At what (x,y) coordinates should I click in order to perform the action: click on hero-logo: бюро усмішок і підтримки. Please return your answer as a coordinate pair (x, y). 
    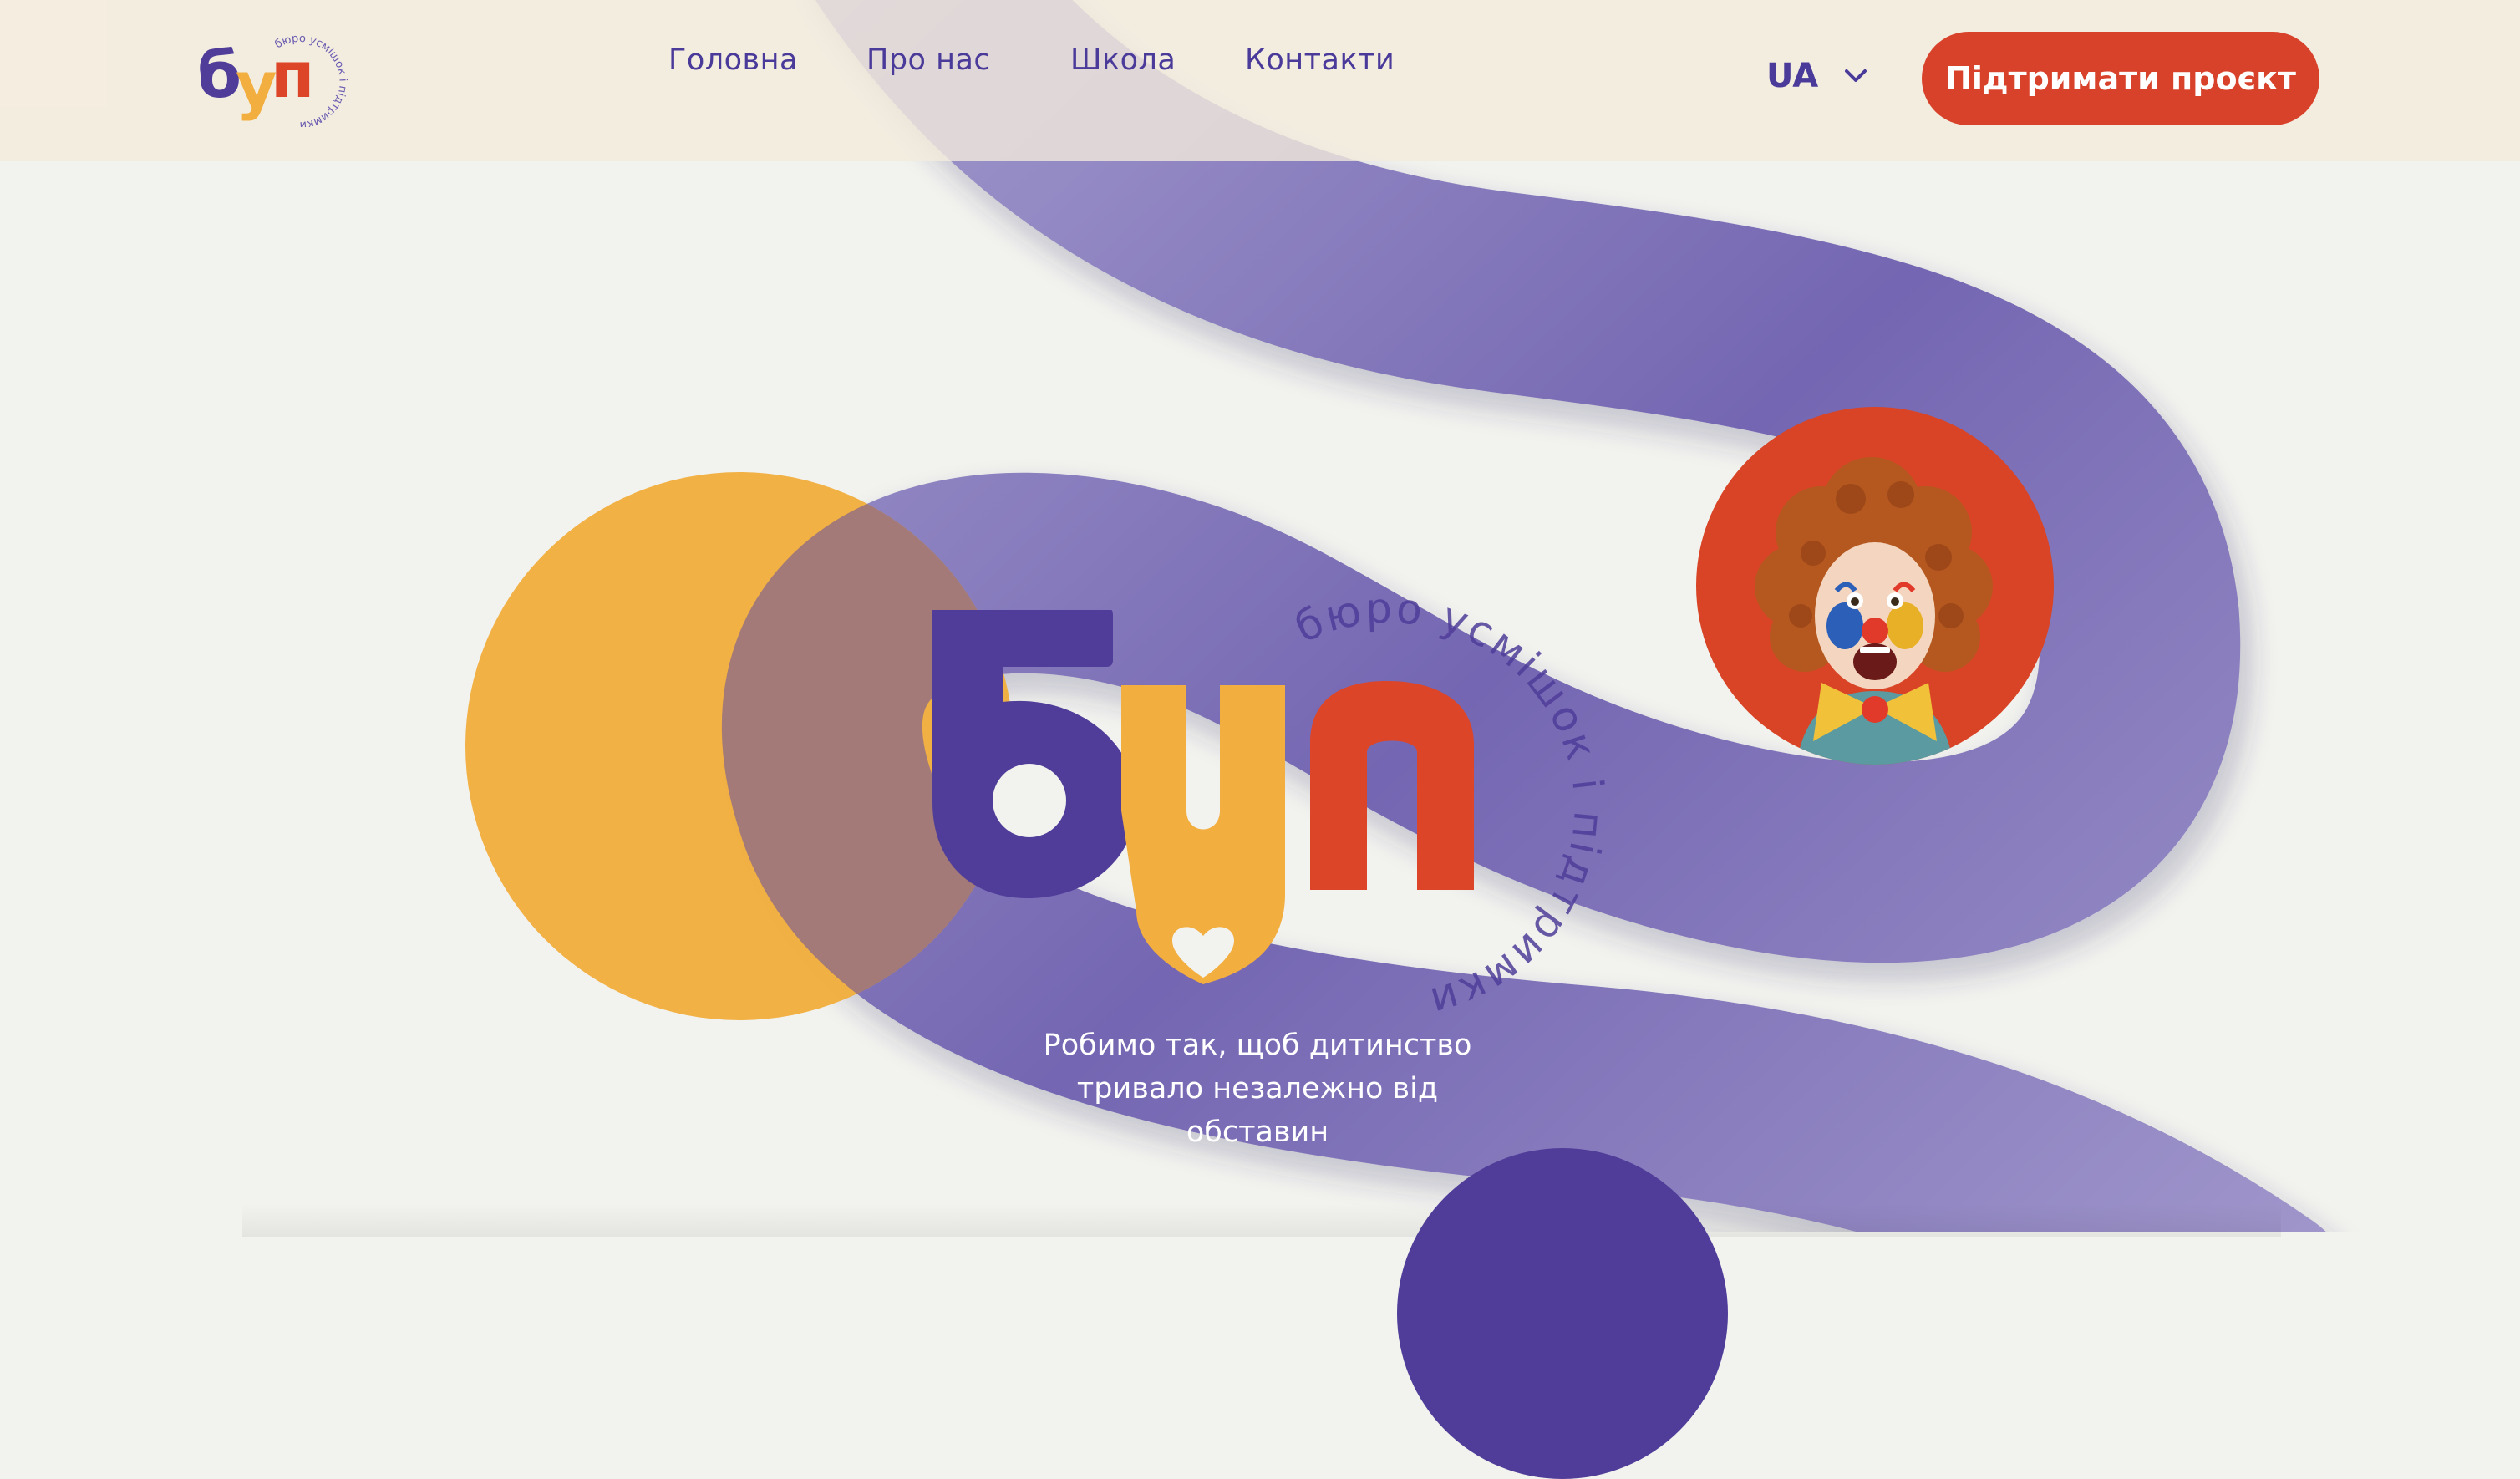
    Looking at the image, I should click on (1271, 797).